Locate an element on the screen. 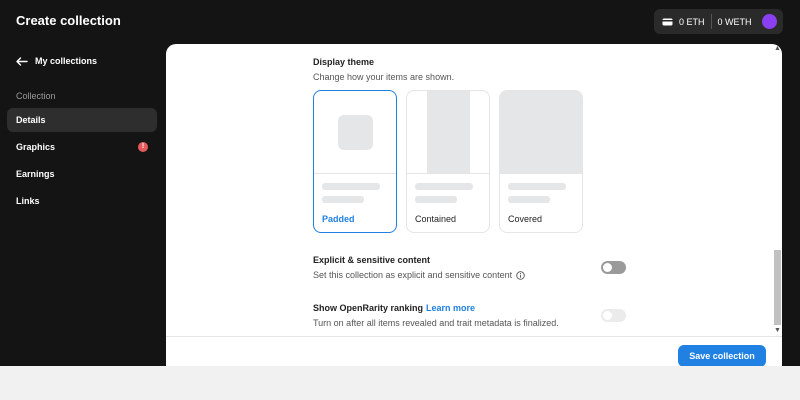 The height and width of the screenshot is (400, 800). footer-bar: Save collection is located at coordinates (474, 351).